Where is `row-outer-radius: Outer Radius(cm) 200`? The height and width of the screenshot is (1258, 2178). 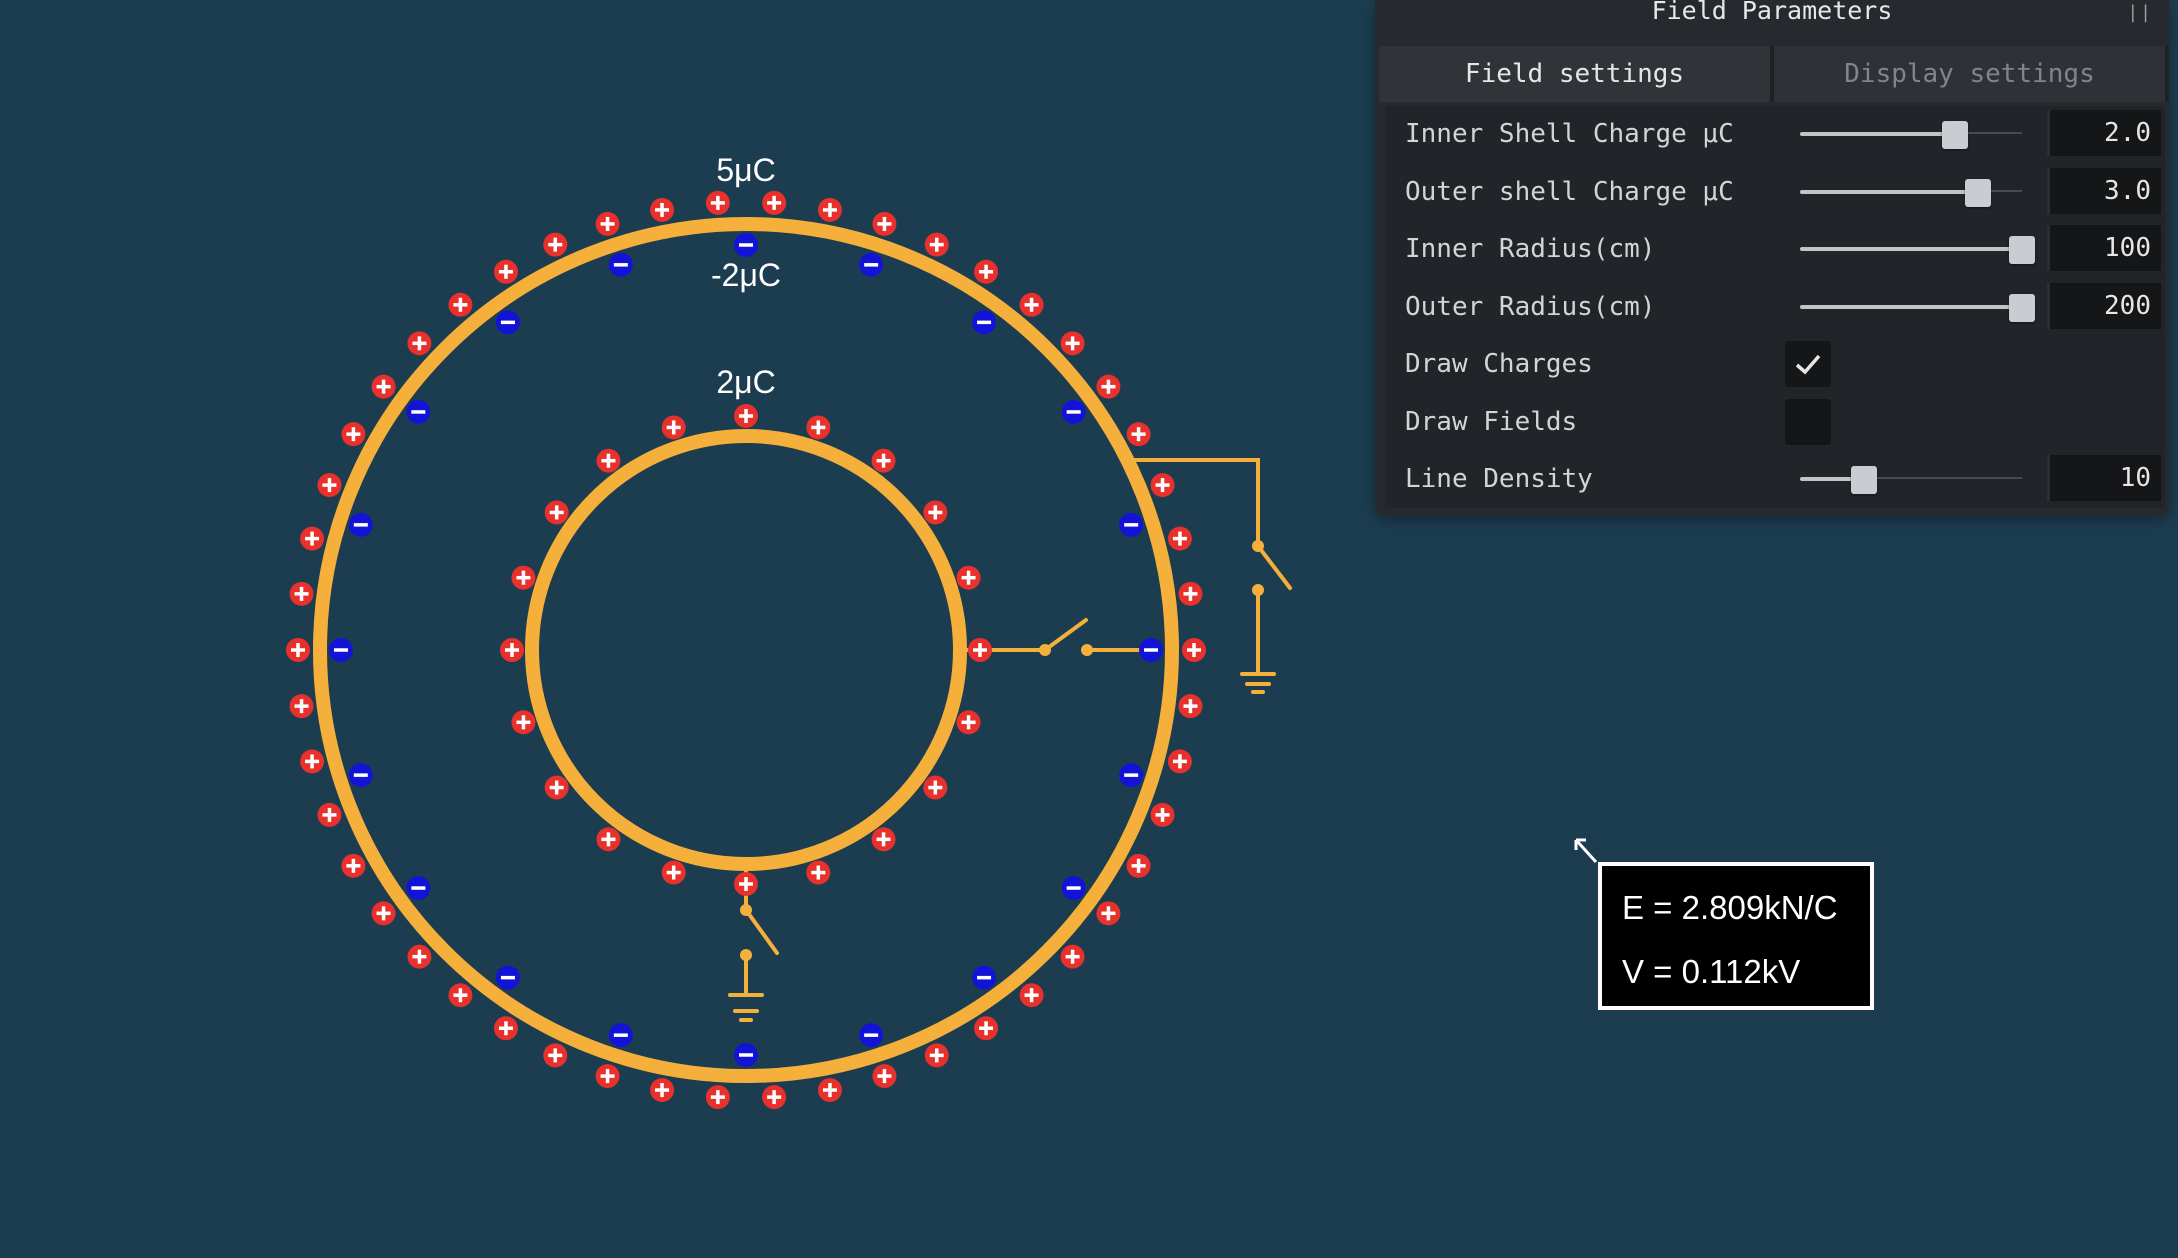
row-outer-radius: Outer Radius(cm) 200 is located at coordinates (1775, 307).